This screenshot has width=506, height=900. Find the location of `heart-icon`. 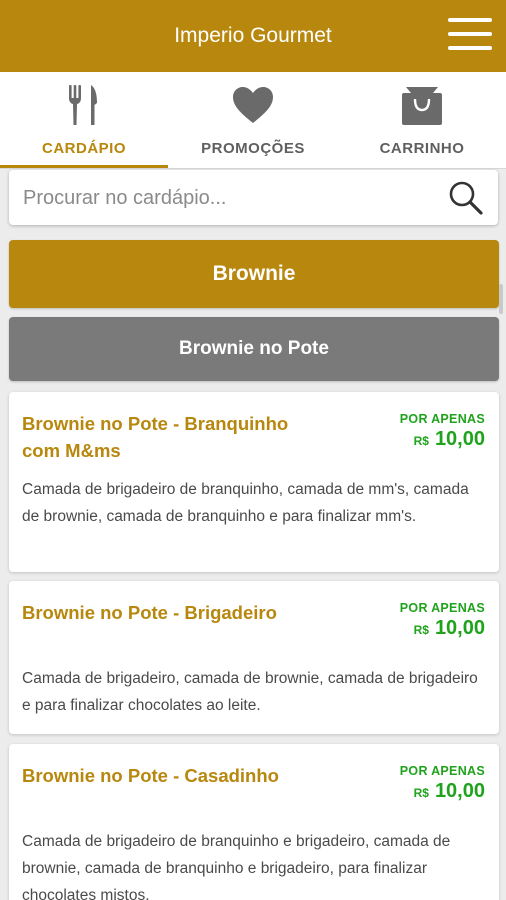

heart-icon is located at coordinates (253, 105).